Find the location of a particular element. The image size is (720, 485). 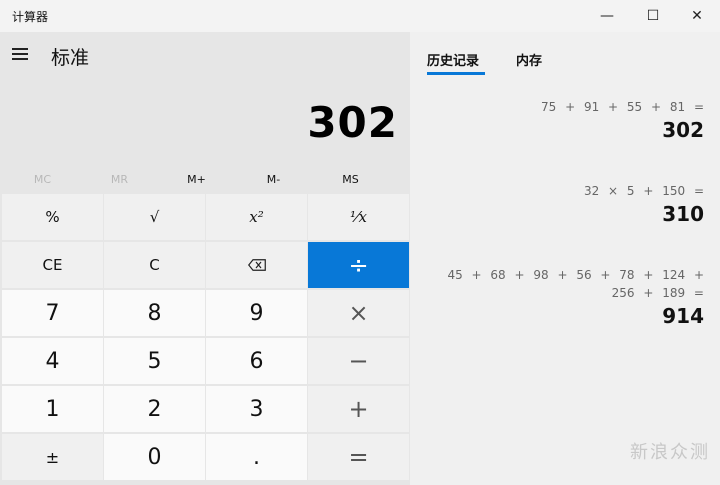

watermark: 新浪众测 is located at coordinates (670, 452).